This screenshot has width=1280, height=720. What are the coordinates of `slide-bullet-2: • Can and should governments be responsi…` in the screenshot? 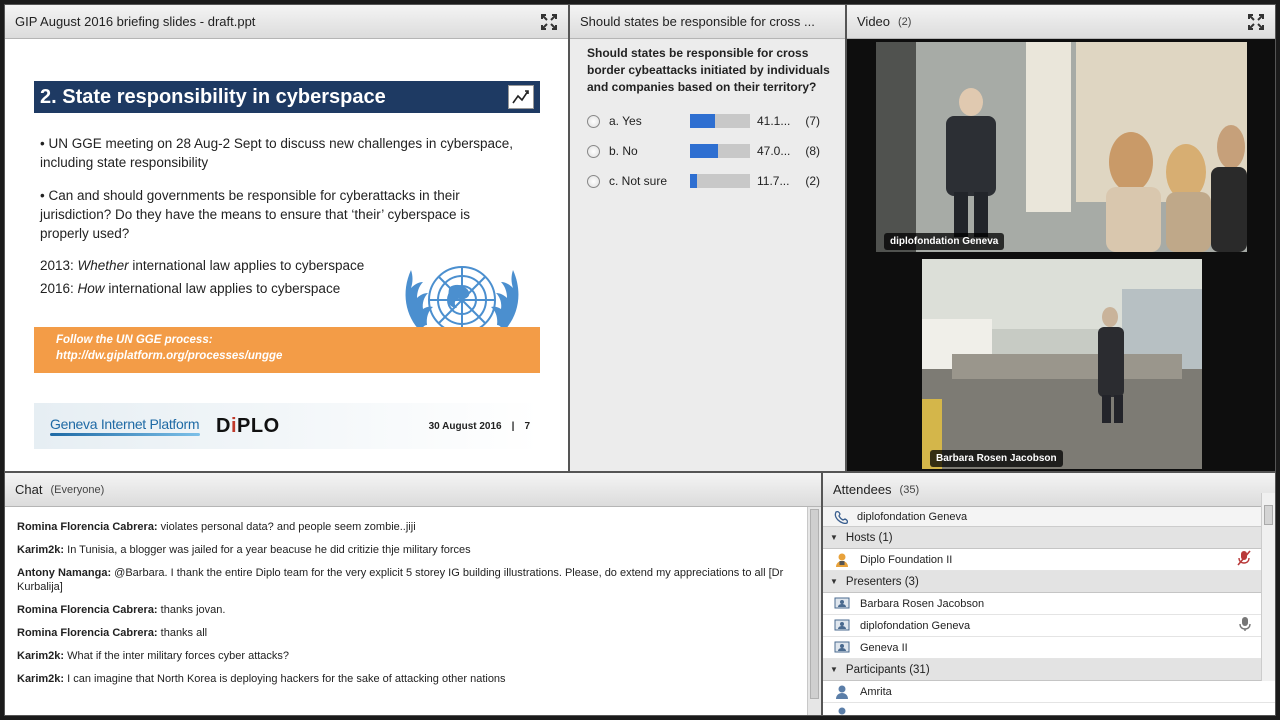 It's located at (255, 214).